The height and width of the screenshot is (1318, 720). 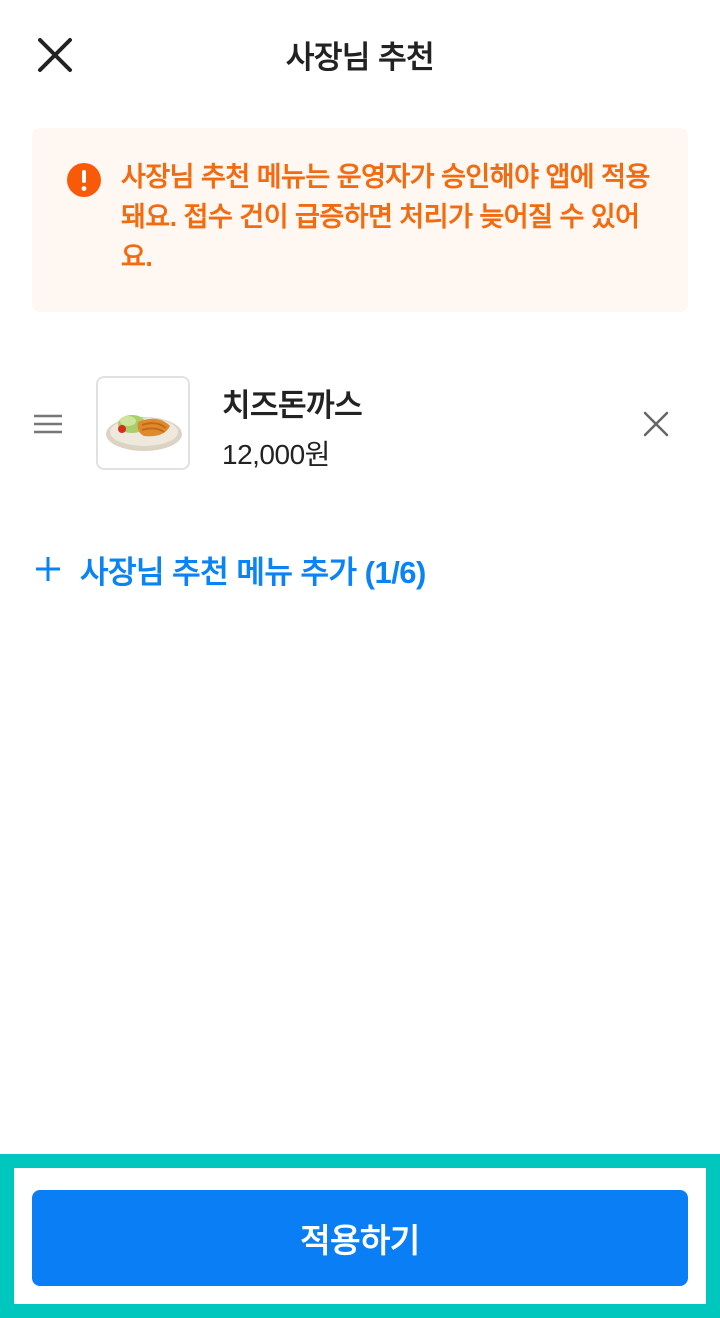 What do you see at coordinates (253, 572) in the screenshot?
I see `add-menu-label: 사장님 추천 메뉴 추가 (1/6)` at bounding box center [253, 572].